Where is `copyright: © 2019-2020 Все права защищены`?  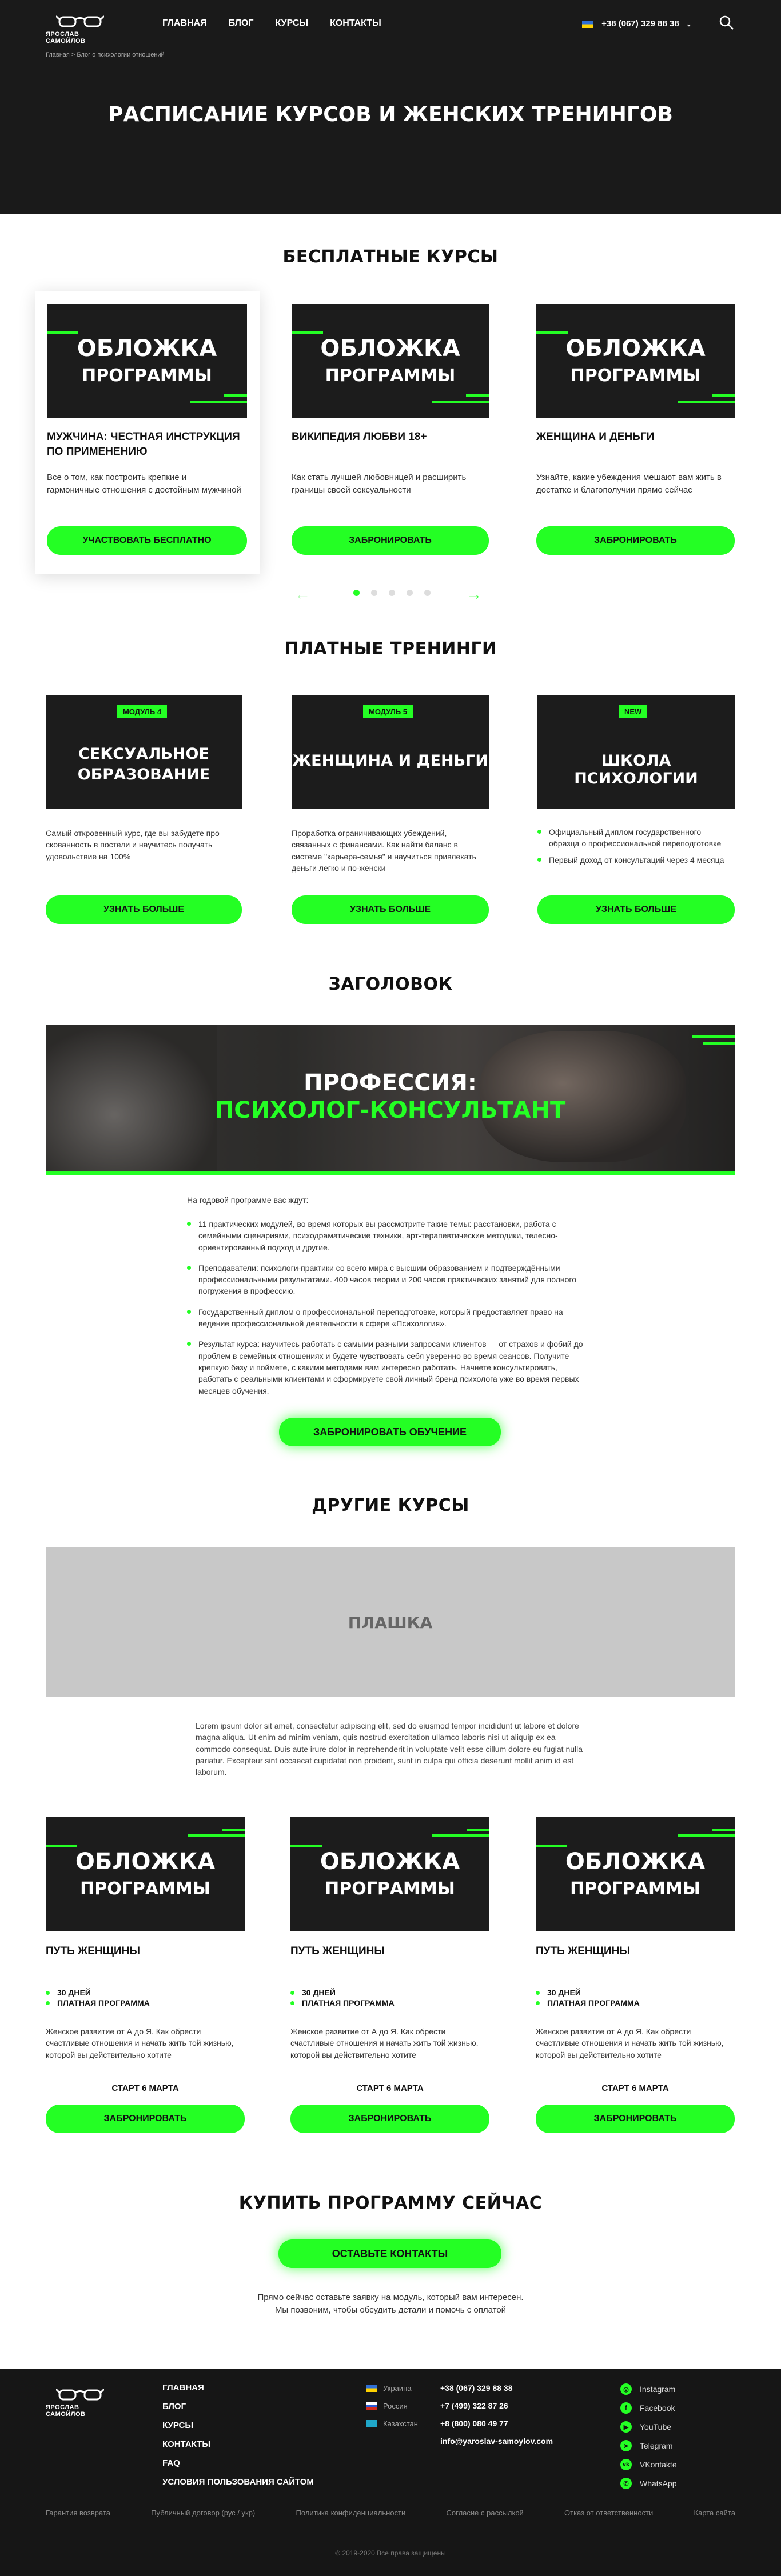 copyright: © 2019-2020 Все права защищены is located at coordinates (390, 2553).